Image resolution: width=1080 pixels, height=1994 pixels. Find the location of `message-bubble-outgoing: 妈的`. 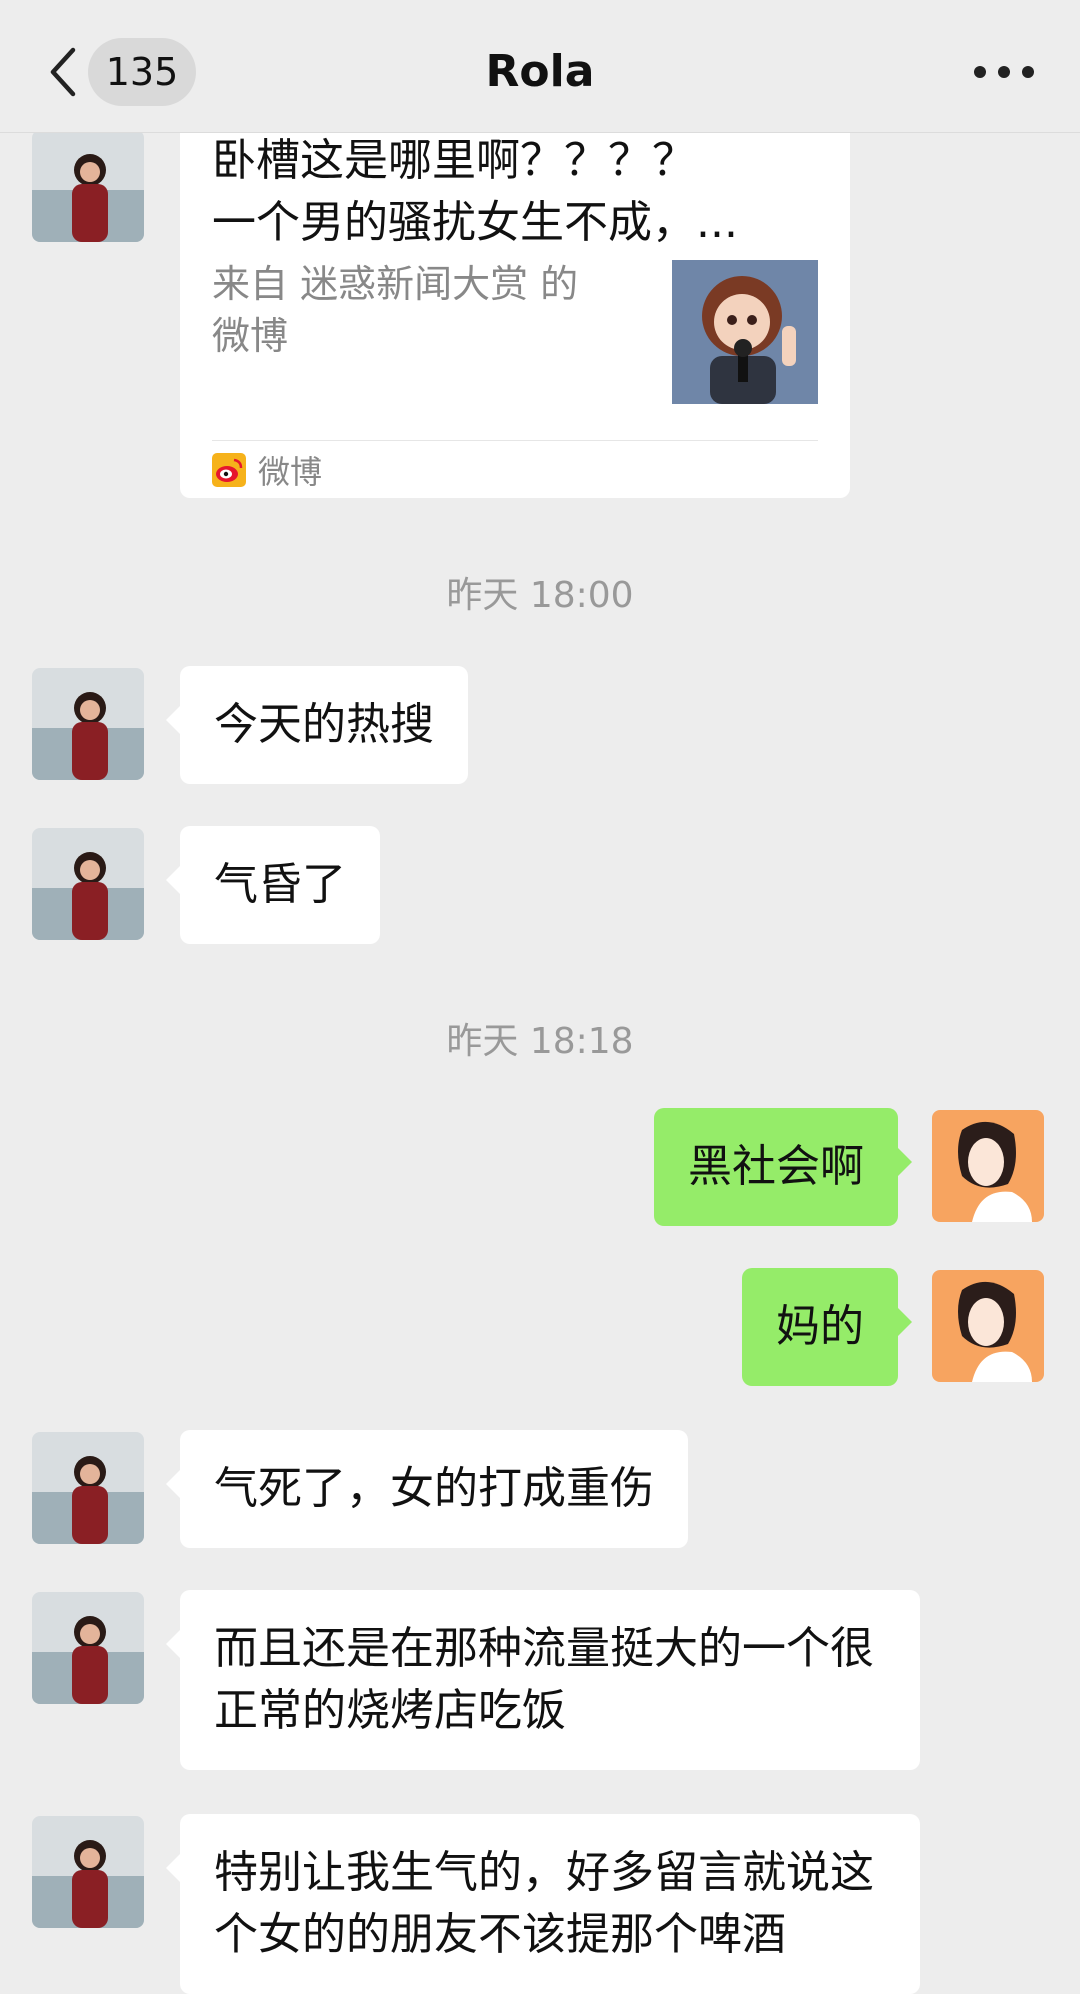

message-bubble-outgoing: 妈的 is located at coordinates (827, 1327).